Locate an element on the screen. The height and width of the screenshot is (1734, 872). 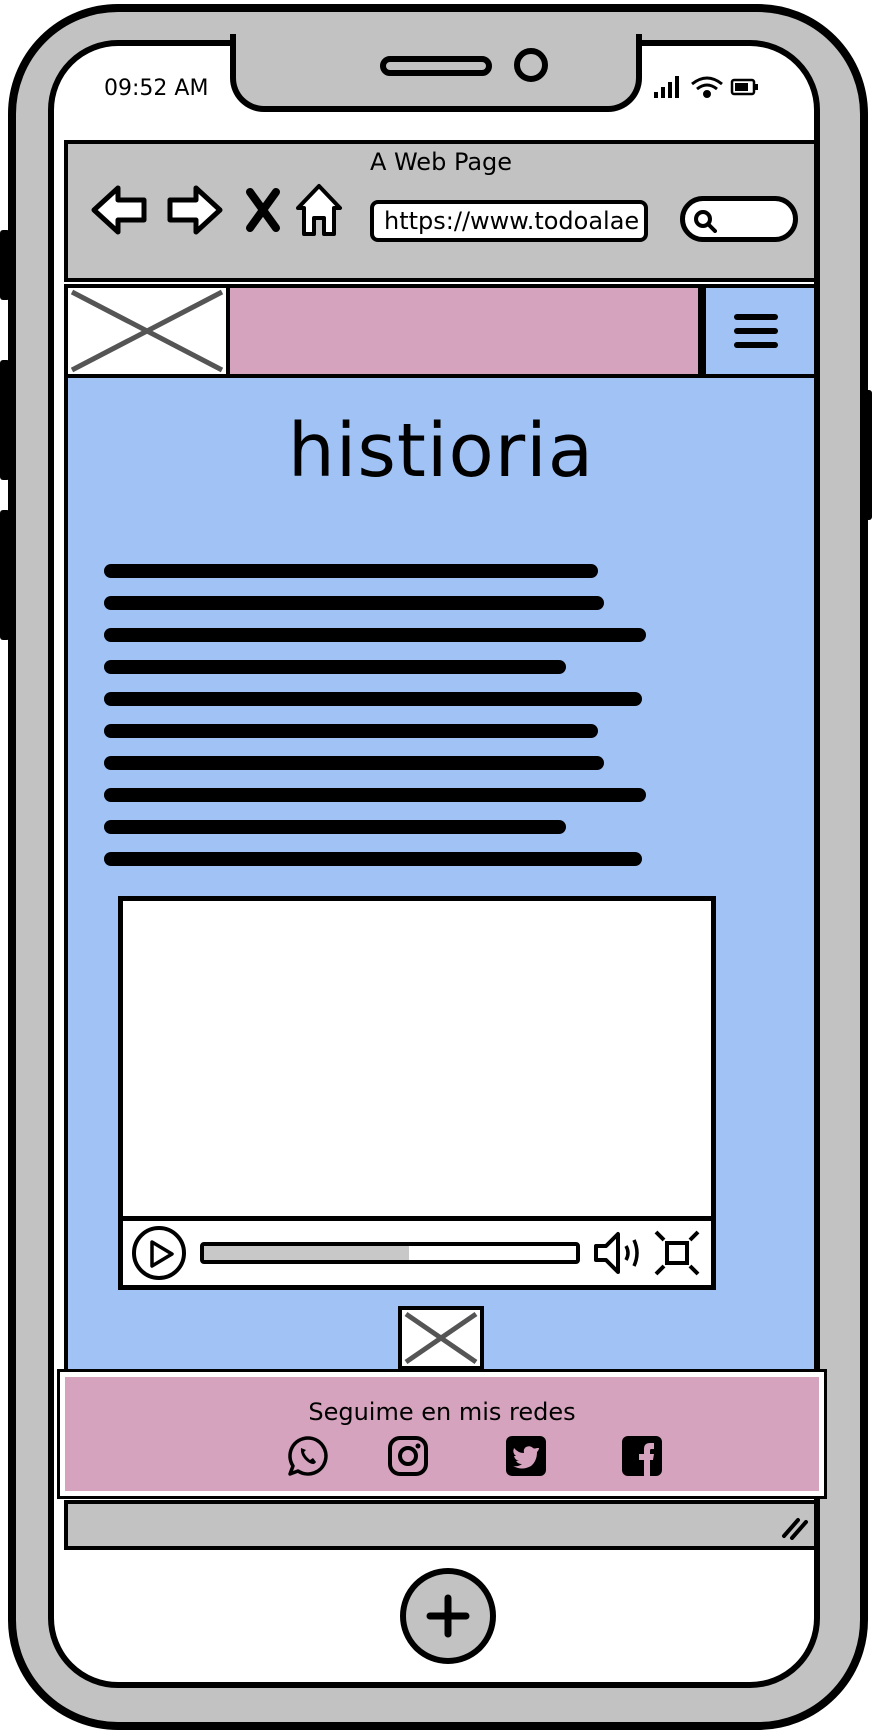
hamburger-menu-icon is located at coordinates (756, 317).